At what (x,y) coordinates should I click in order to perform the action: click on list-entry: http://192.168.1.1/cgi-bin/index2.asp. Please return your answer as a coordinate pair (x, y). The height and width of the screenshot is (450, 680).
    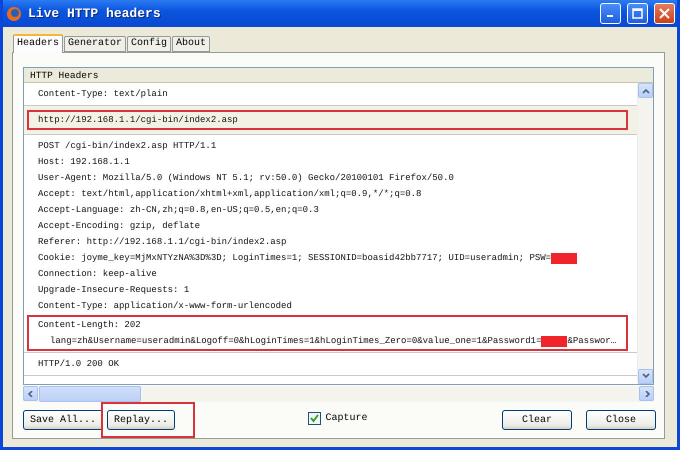
    Looking at the image, I should click on (330, 120).